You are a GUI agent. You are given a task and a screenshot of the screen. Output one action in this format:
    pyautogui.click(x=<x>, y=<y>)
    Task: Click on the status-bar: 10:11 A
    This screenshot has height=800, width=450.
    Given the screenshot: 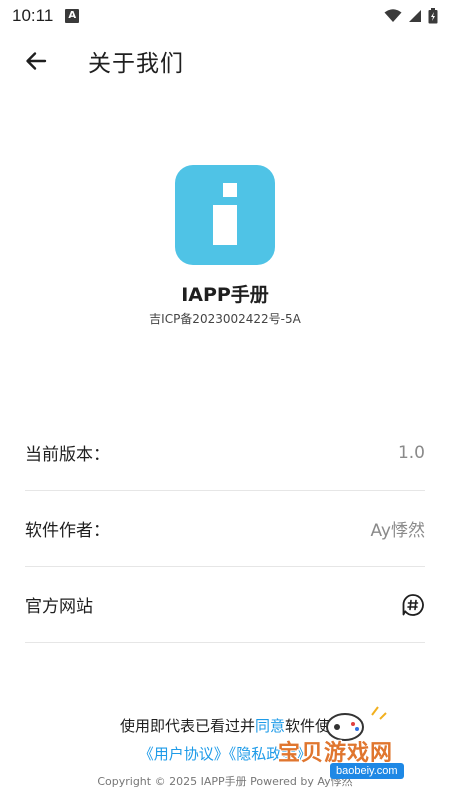 What is the action you would take?
    pyautogui.click(x=225, y=16)
    